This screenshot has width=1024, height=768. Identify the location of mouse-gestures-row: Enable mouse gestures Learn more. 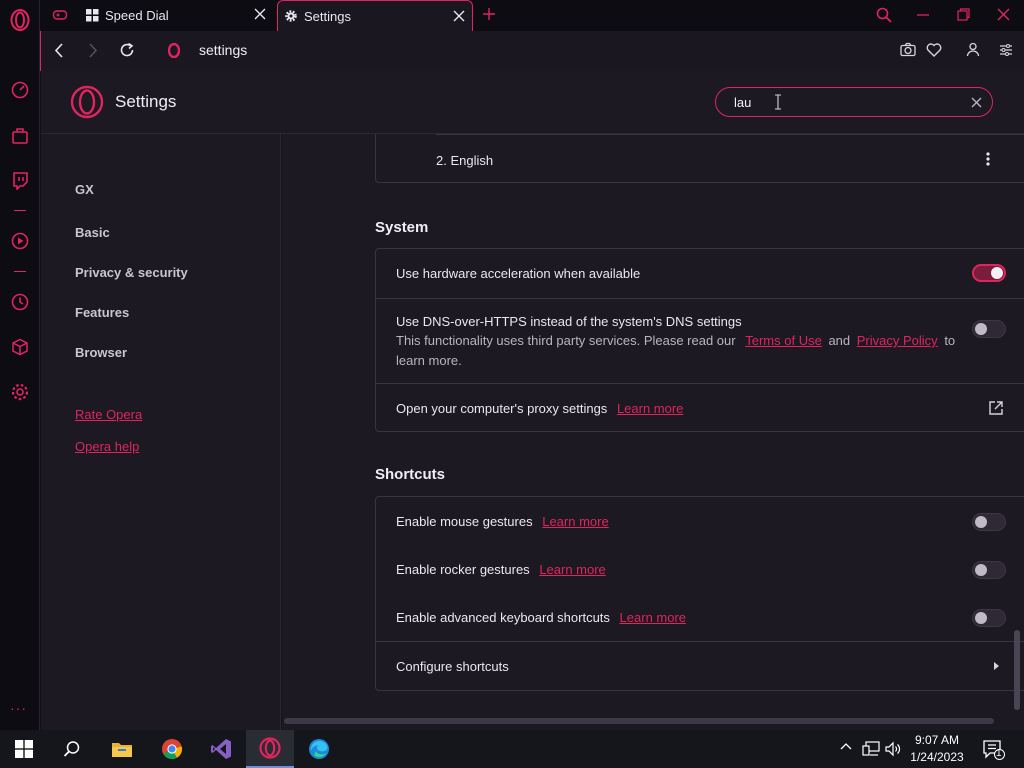
(700, 521).